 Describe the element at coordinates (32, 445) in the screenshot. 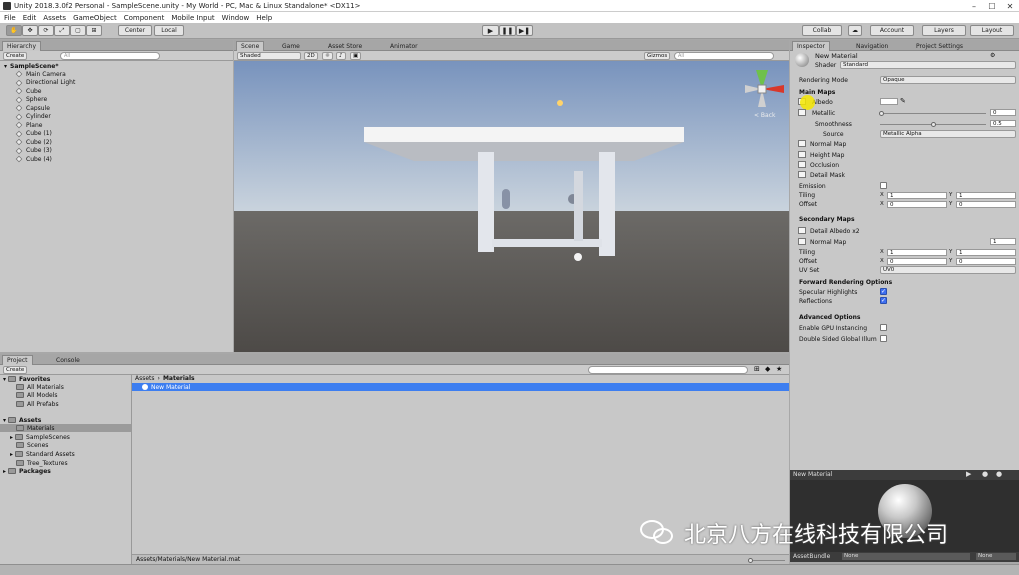

I see `list-item: Scenes` at that location.